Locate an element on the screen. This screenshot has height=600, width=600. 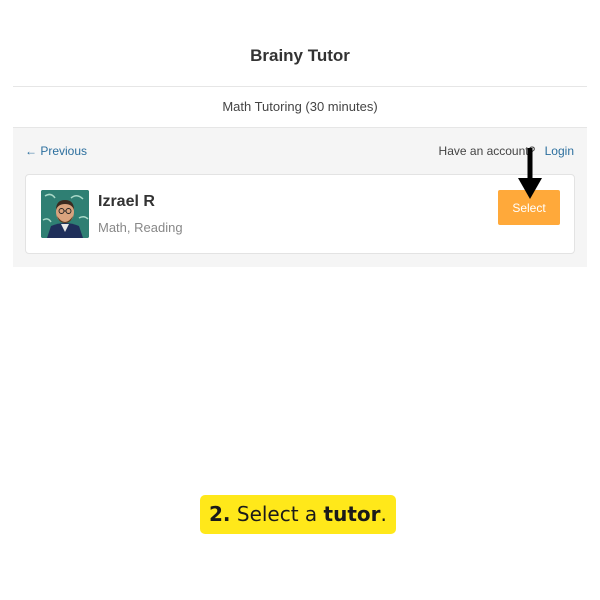
instruction-end: . is located at coordinates (383, 514).